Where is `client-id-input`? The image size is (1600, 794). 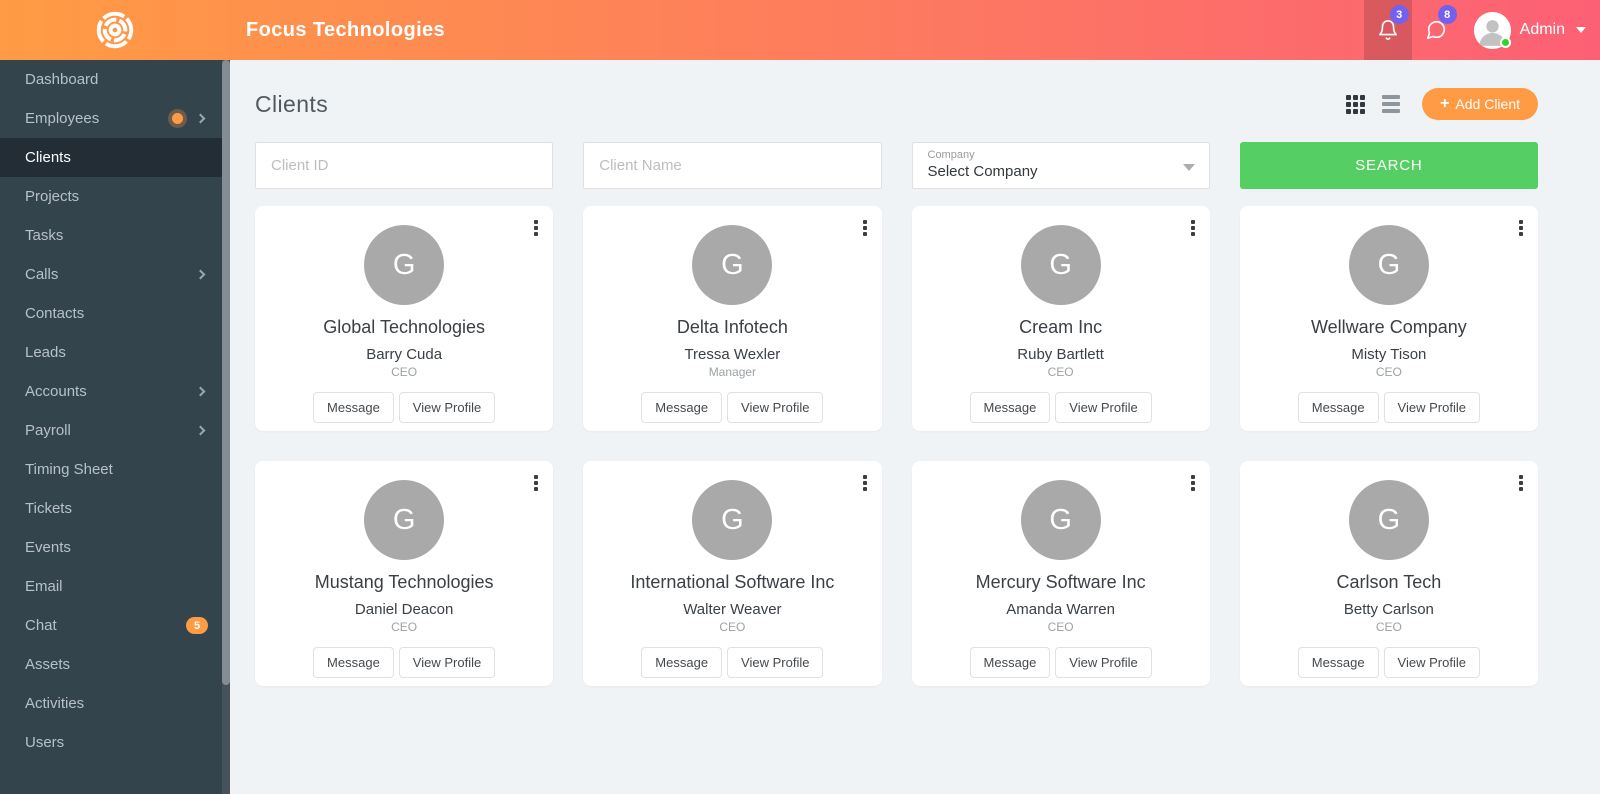 client-id-input is located at coordinates (404, 165).